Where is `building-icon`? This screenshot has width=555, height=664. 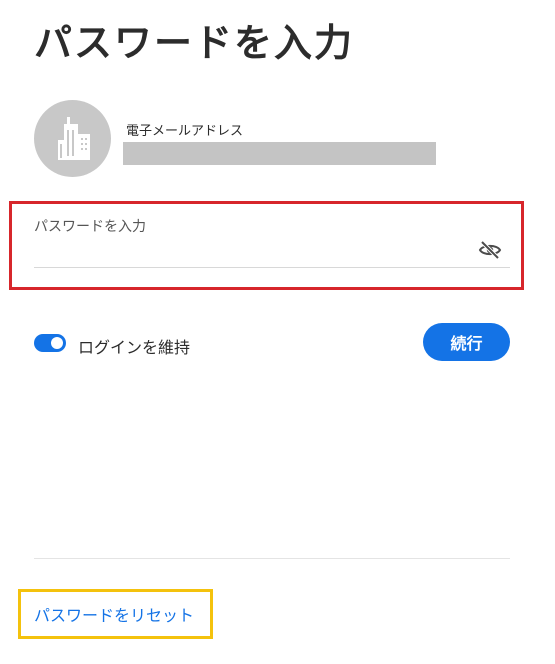 building-icon is located at coordinates (74, 138).